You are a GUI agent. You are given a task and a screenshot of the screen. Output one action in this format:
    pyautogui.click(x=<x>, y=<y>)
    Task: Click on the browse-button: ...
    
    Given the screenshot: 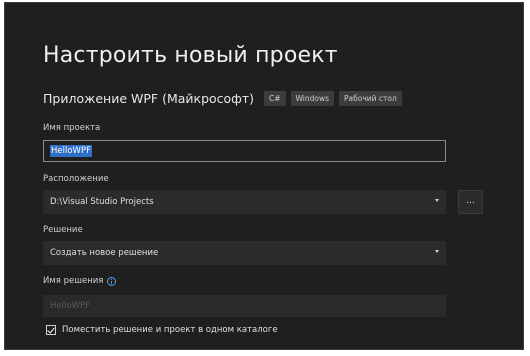 What is the action you would take?
    pyautogui.click(x=470, y=202)
    